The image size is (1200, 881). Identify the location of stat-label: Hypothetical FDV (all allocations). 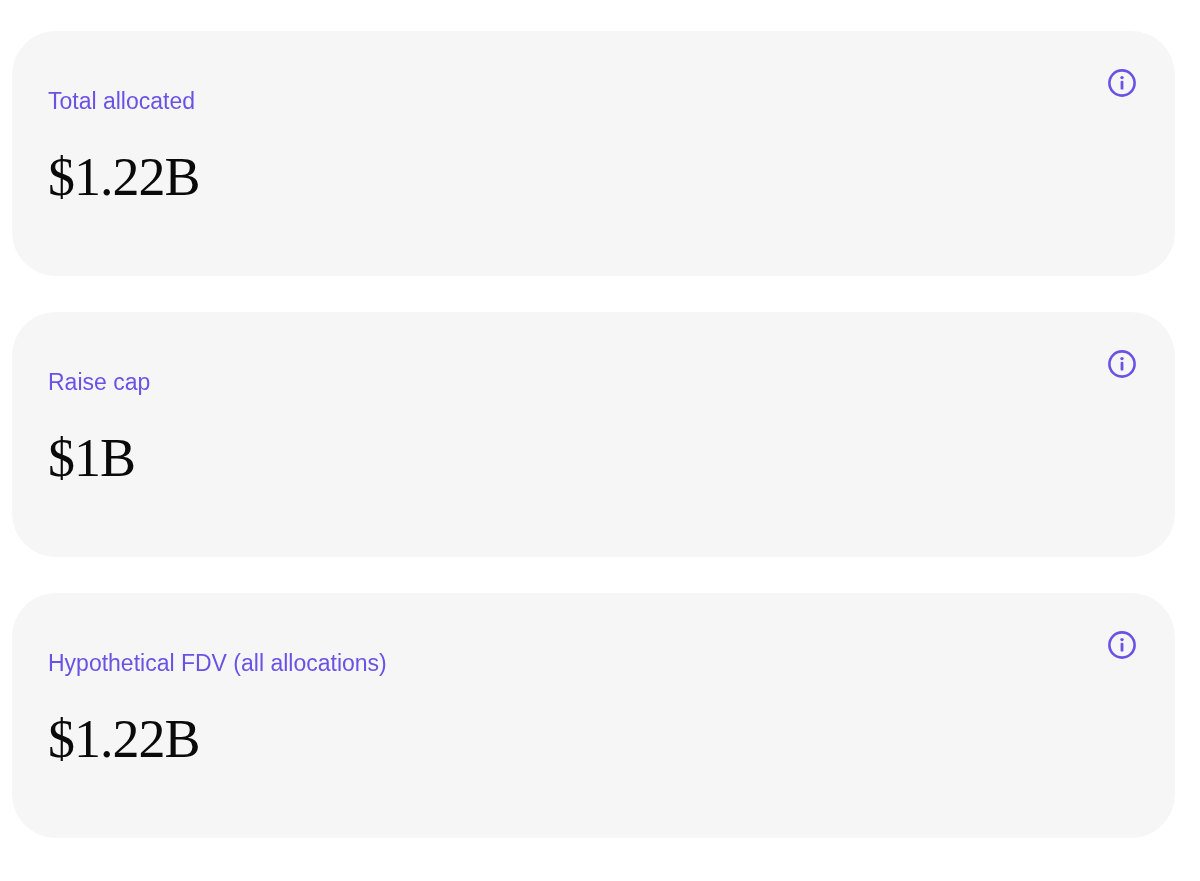
(217, 663).